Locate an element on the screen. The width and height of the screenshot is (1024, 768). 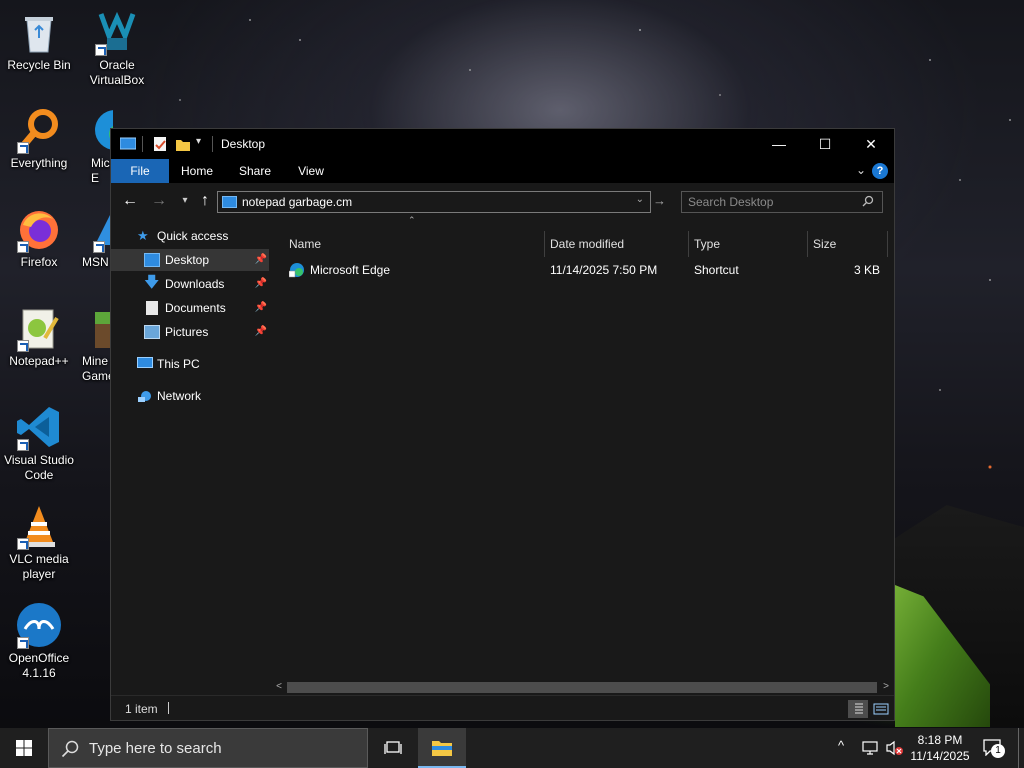
window-title: Desktop is located at coordinates (243, 144).